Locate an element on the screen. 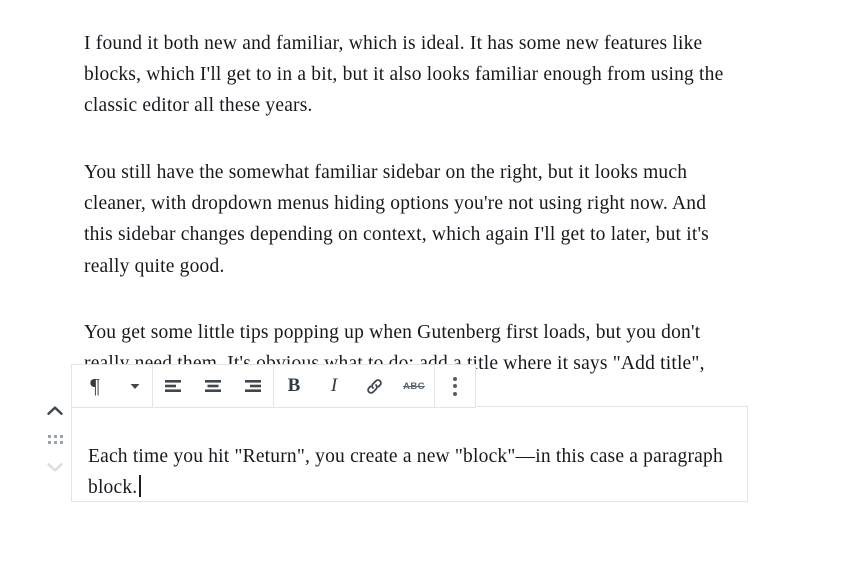 The width and height of the screenshot is (850, 567). italic-icon: I is located at coordinates (334, 385).